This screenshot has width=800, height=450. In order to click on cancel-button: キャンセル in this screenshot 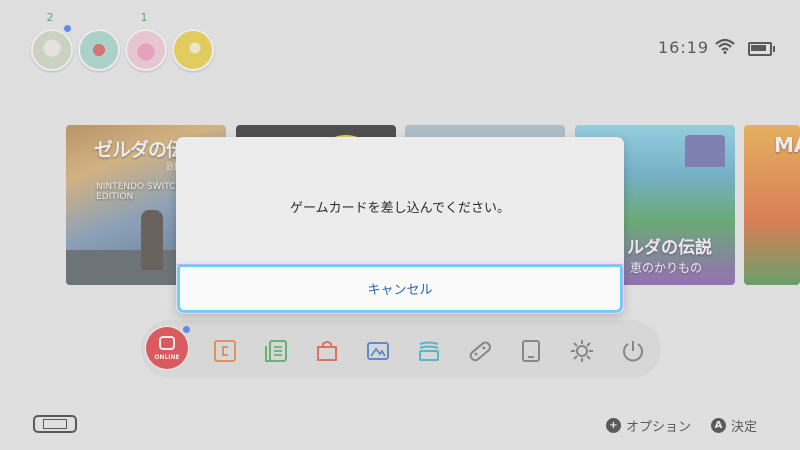, I will do `click(400, 288)`.